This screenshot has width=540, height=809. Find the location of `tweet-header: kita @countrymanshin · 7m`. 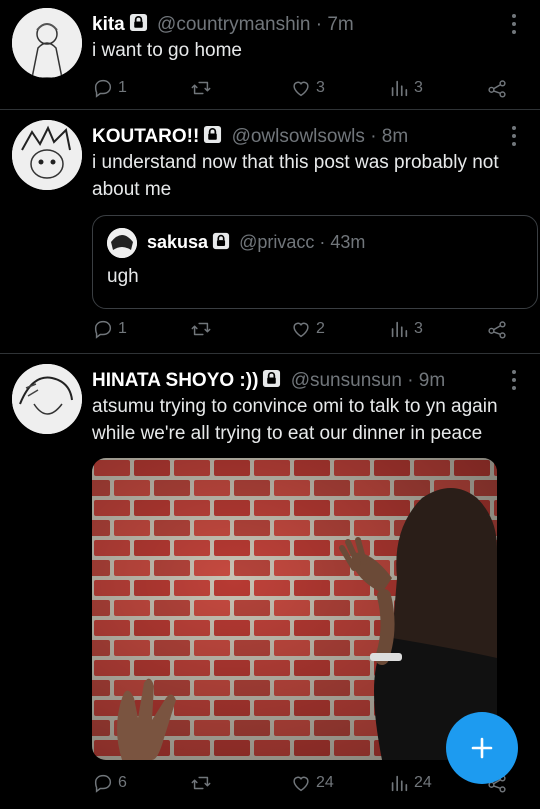

tweet-header: kita @countrymanshin · 7m is located at coordinates (223, 24).